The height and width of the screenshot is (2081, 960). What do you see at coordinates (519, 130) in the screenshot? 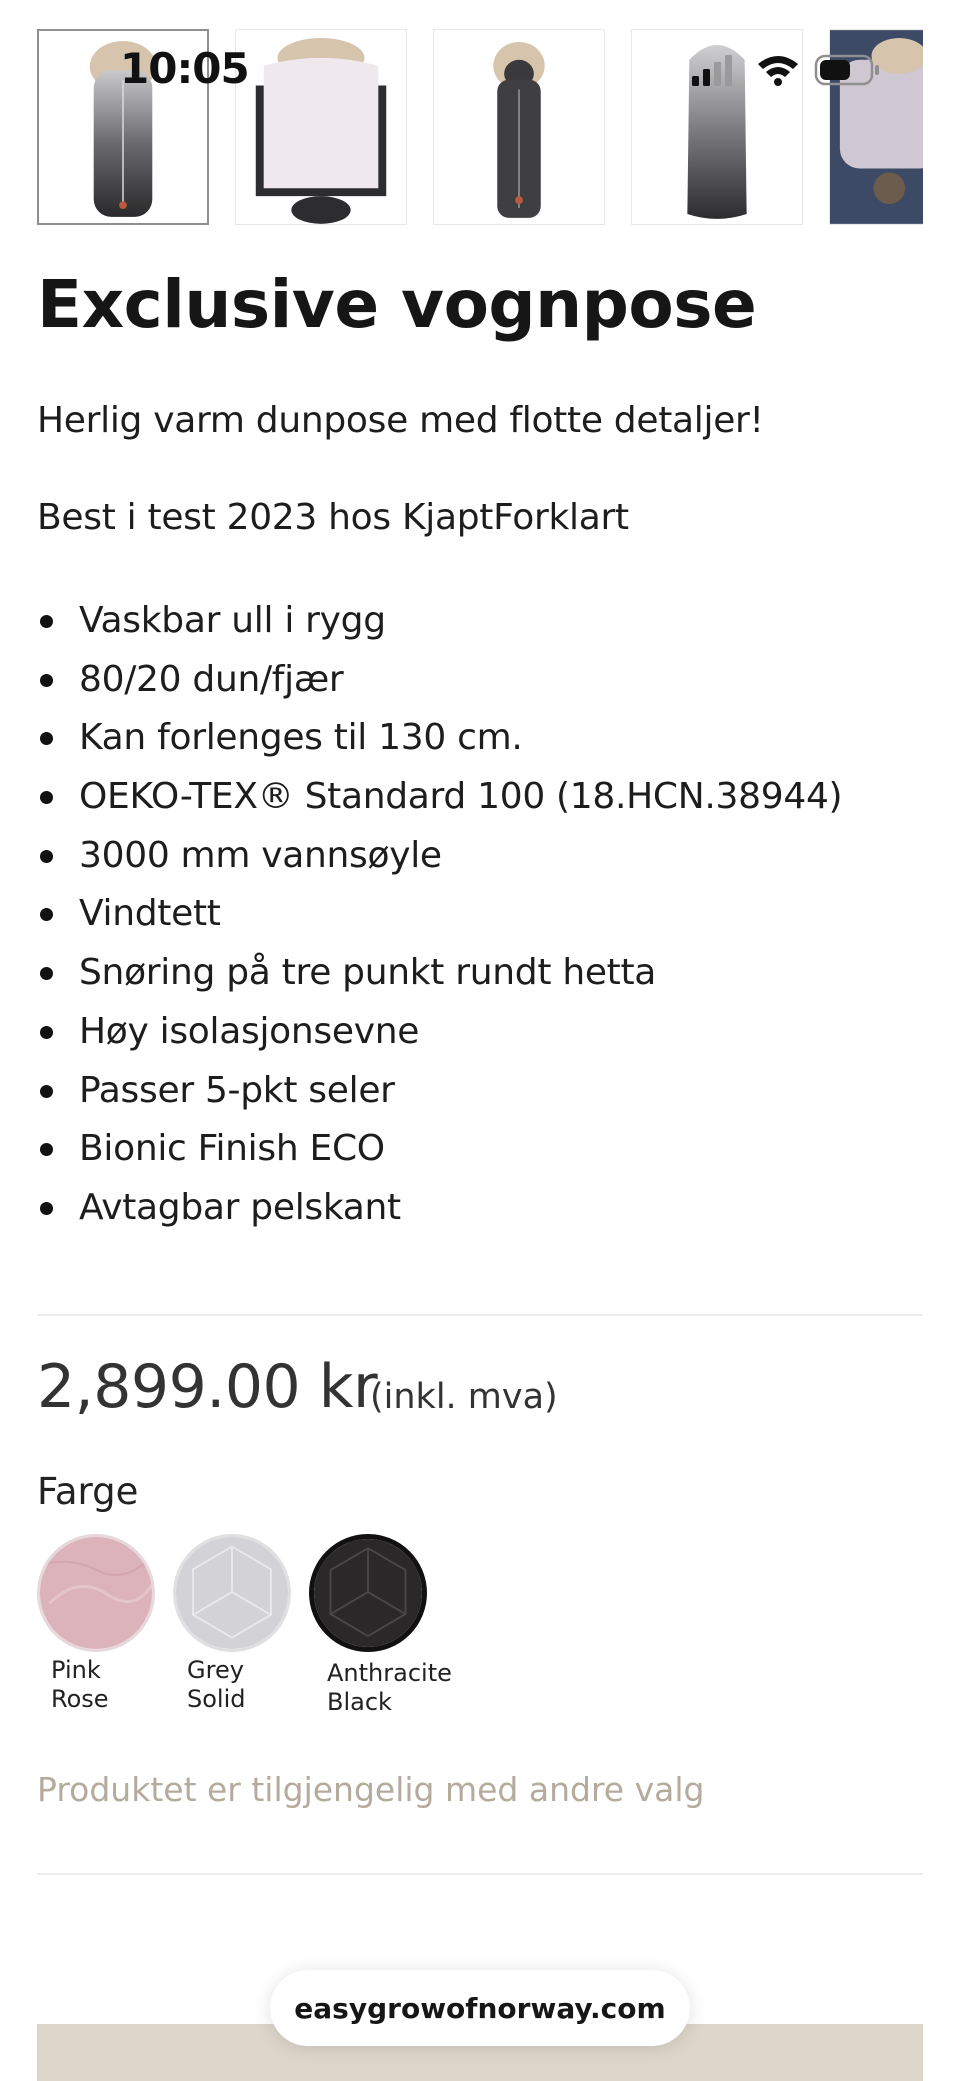
I see `footmuff-hood-image` at bounding box center [519, 130].